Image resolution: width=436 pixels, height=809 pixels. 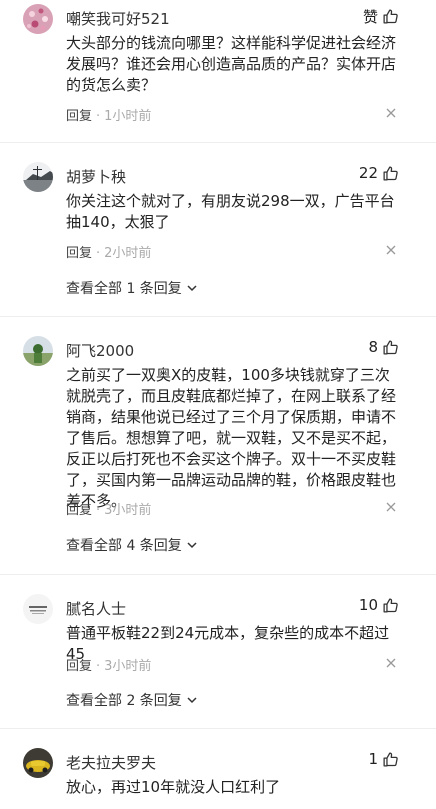 I want to click on view-all-replies: 查看全部 2 条回复, so click(x=132, y=700).